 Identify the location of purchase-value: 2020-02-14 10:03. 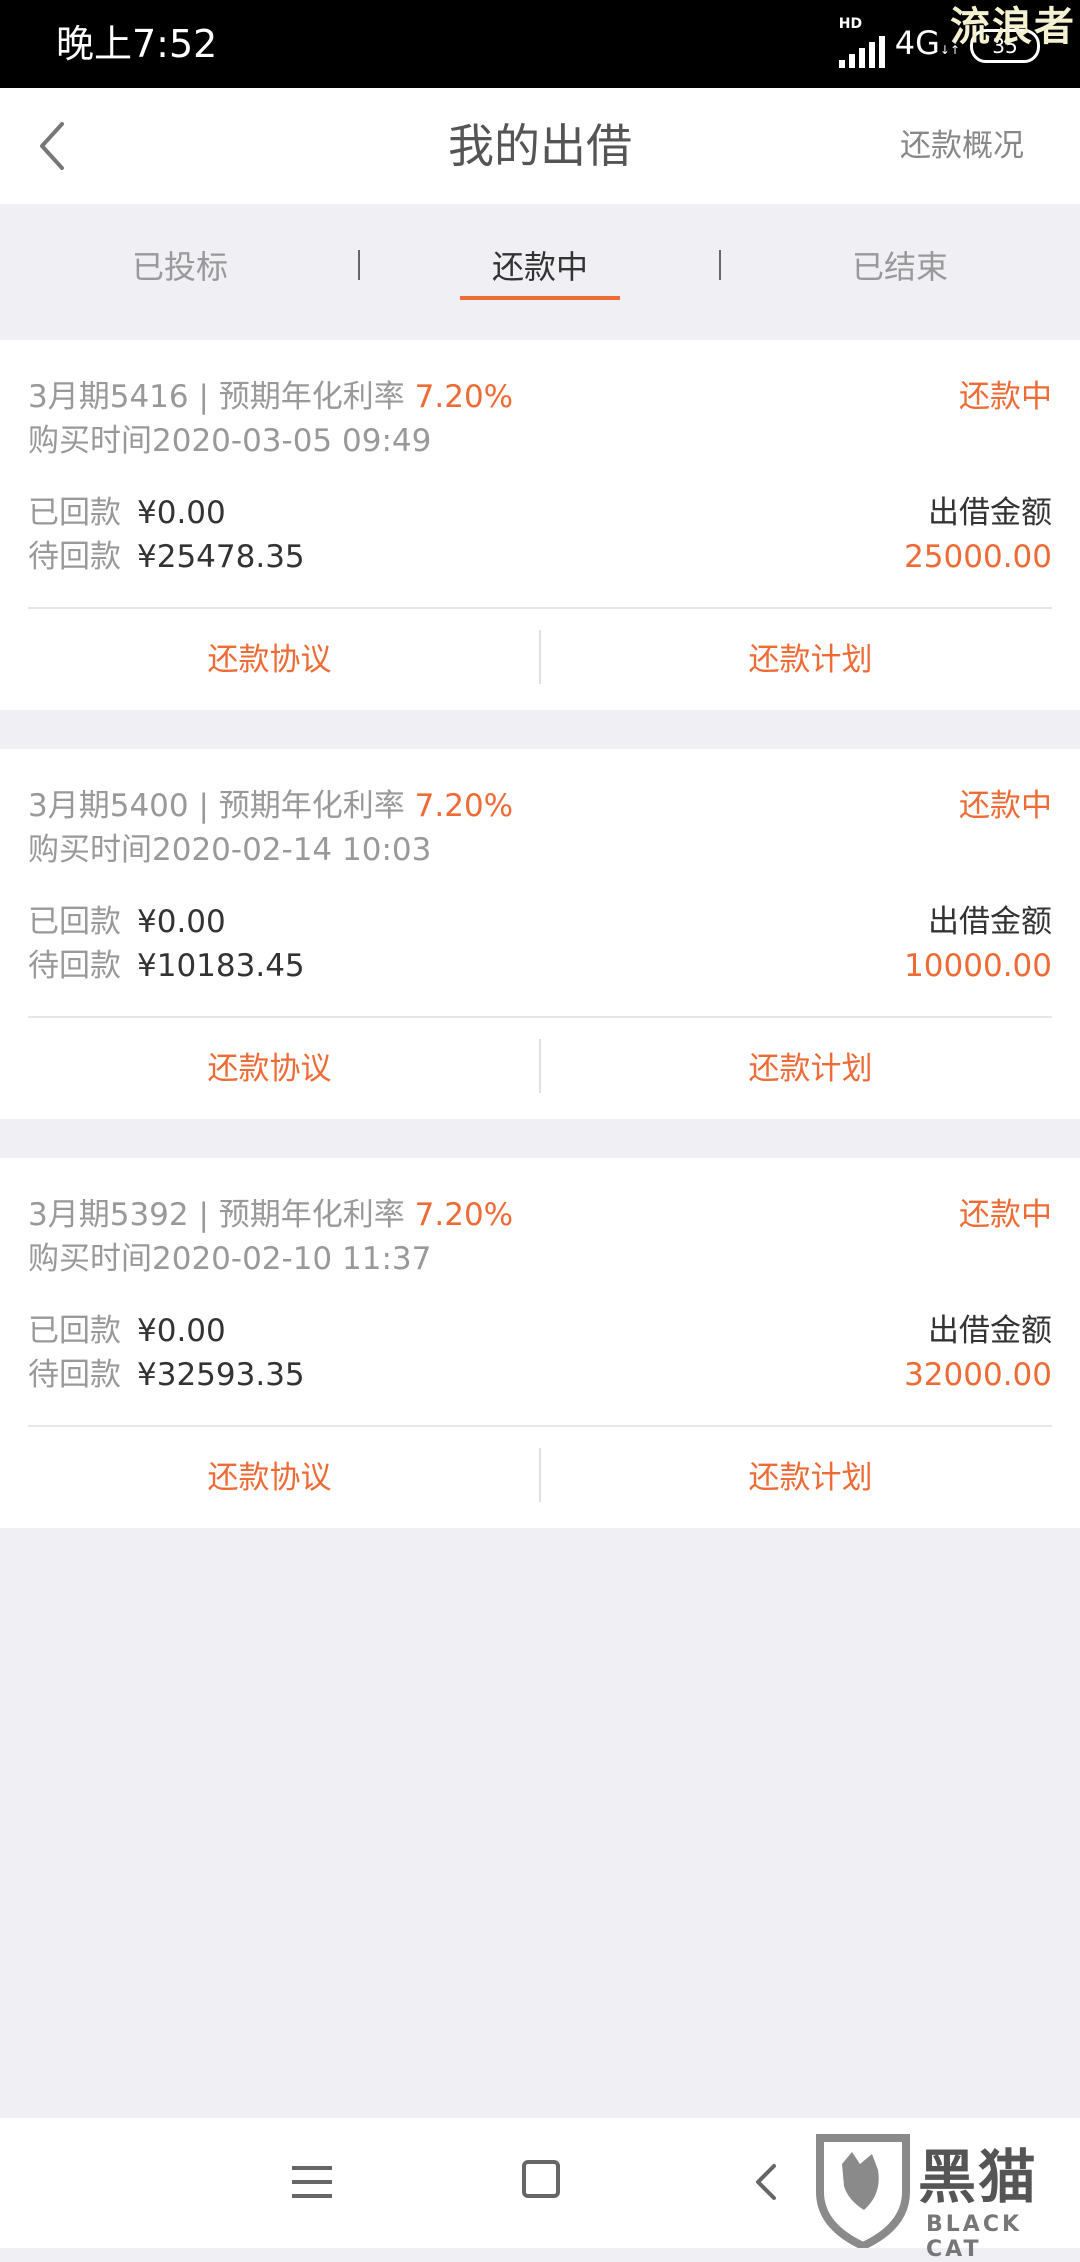
(292, 850).